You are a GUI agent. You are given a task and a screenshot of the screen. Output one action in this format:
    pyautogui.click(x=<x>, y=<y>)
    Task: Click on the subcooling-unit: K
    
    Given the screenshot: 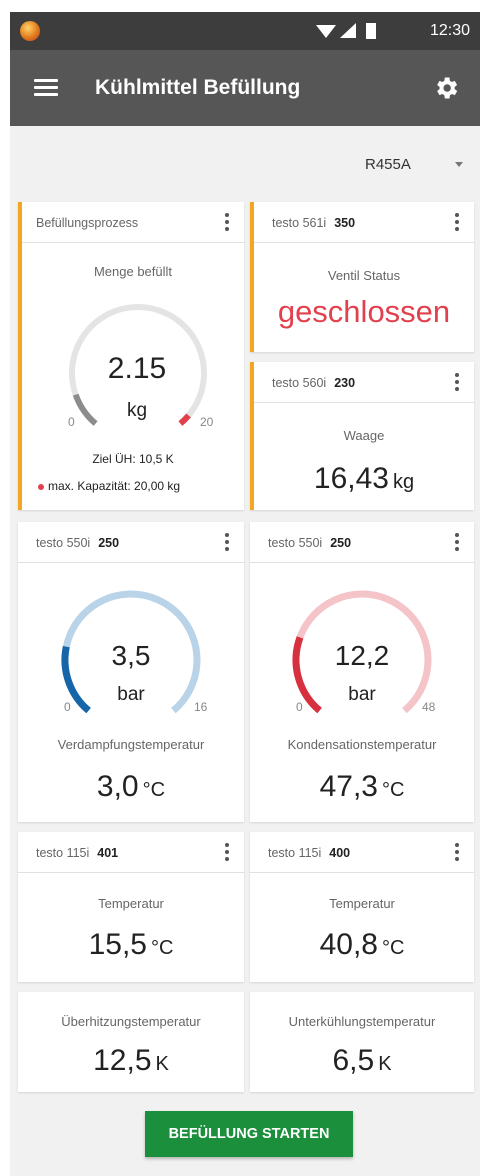 What is the action you would take?
    pyautogui.click(x=385, y=1064)
    